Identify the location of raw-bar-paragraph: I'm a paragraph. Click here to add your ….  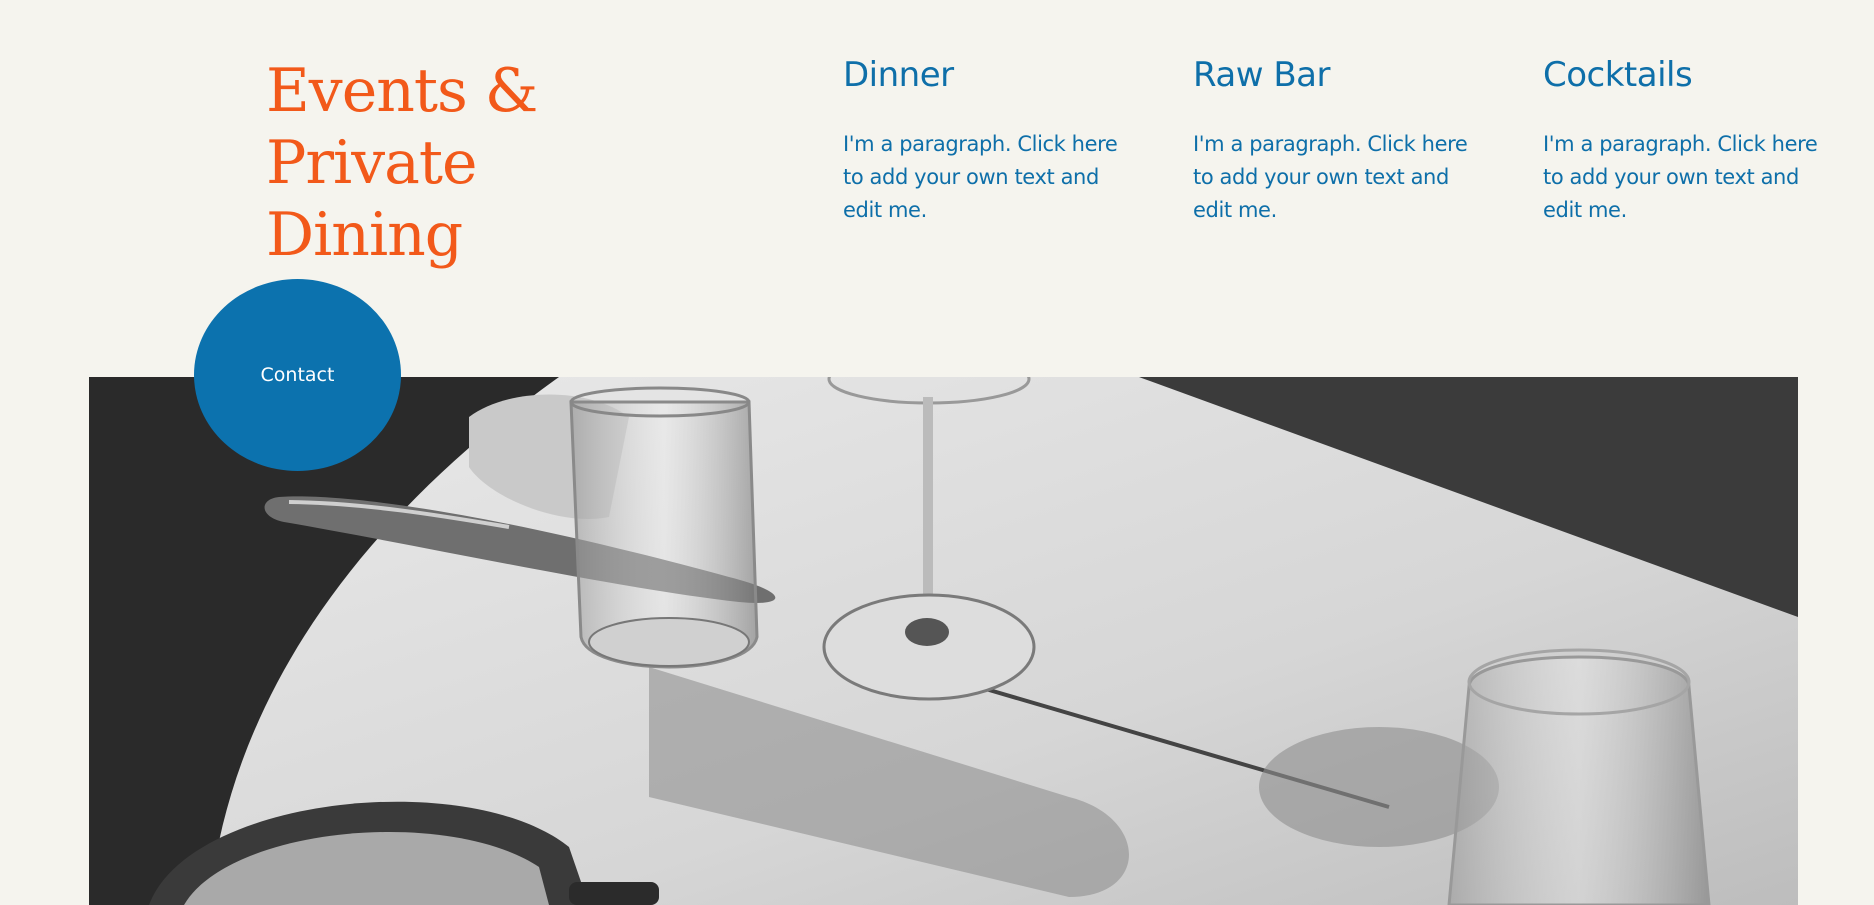
(1330, 177).